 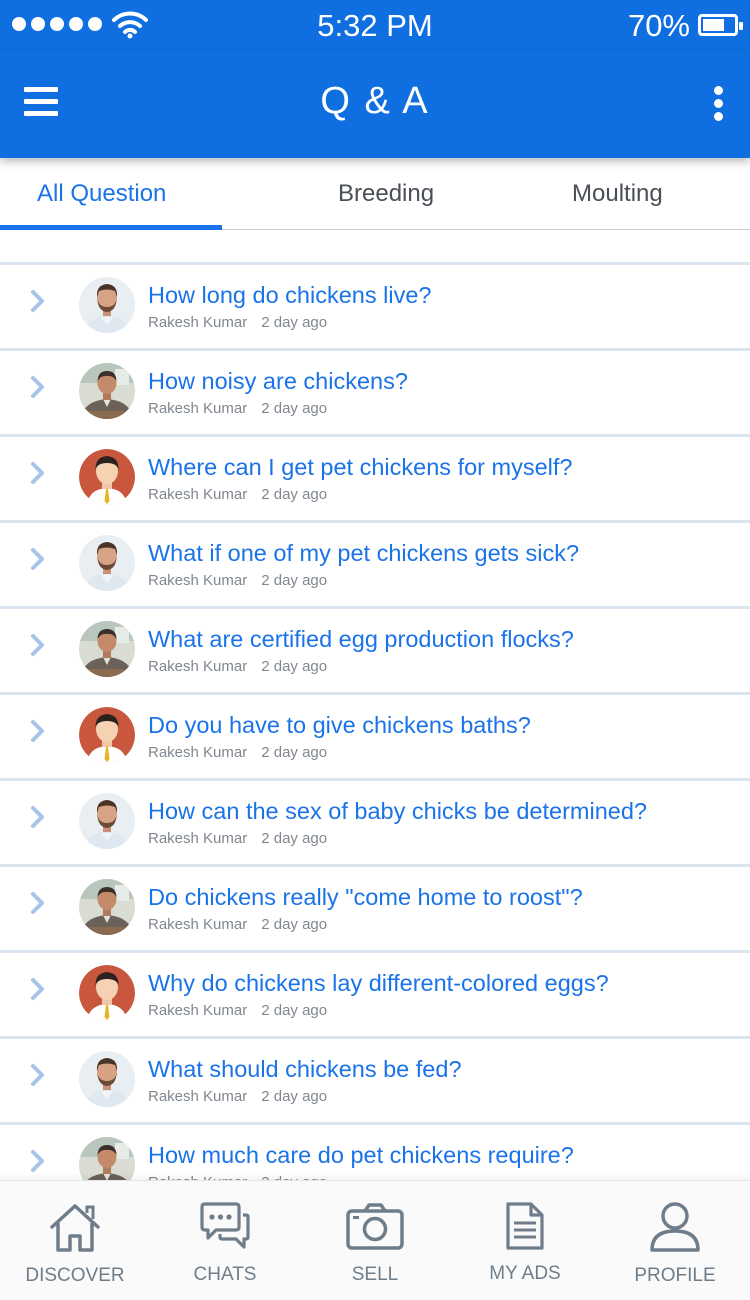 What do you see at coordinates (525, 1273) in the screenshot?
I see `nav-label-my-ads: MY ADS` at bounding box center [525, 1273].